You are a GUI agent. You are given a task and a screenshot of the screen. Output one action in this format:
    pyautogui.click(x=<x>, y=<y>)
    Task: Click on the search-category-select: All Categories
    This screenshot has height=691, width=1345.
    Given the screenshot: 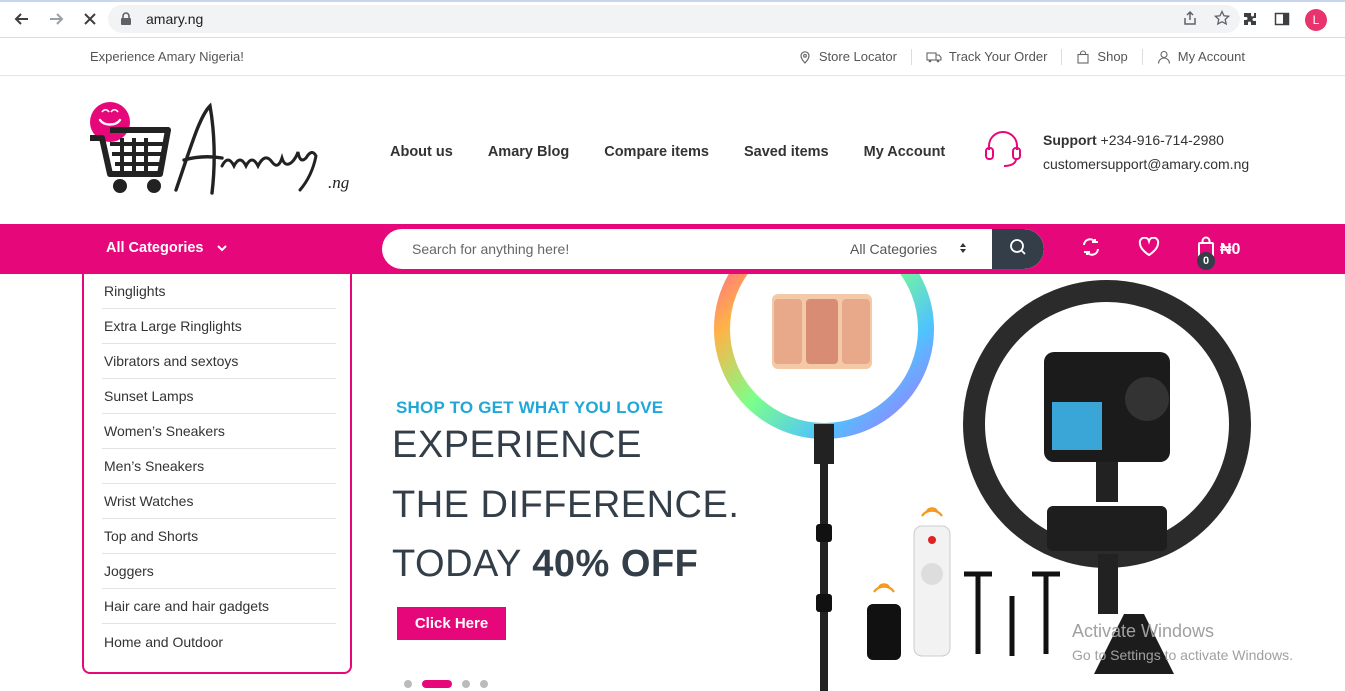 What is the action you would take?
    pyautogui.click(x=908, y=249)
    